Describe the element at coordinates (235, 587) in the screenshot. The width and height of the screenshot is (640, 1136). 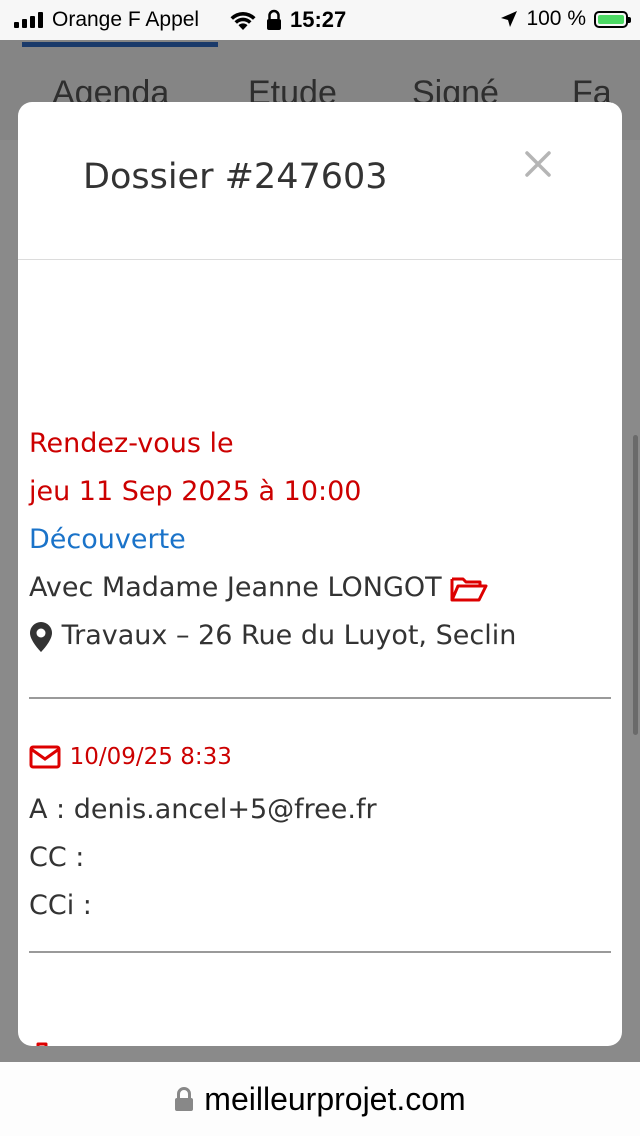
I see `contact-name: Avec Madame Jeanne LONGOT` at that location.